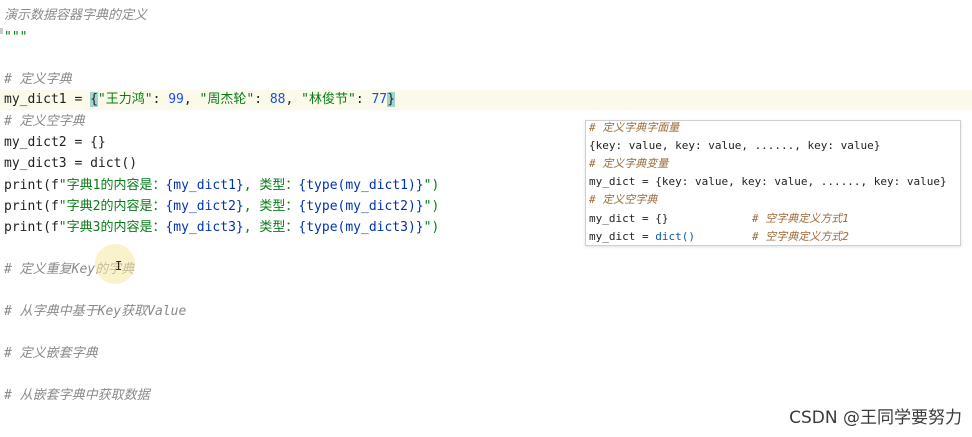 The width and height of the screenshot is (972, 437). I want to click on comment-get-value: # 从字典中基于Key获取Value, so click(95, 311).